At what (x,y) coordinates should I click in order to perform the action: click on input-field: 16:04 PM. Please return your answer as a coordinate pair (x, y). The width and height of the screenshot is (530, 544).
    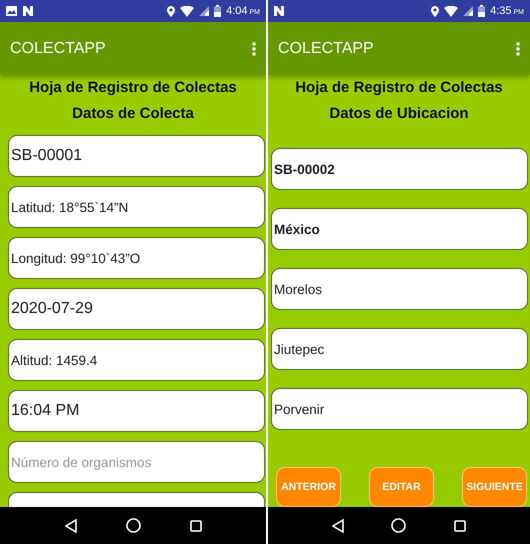
    Looking at the image, I should click on (136, 411).